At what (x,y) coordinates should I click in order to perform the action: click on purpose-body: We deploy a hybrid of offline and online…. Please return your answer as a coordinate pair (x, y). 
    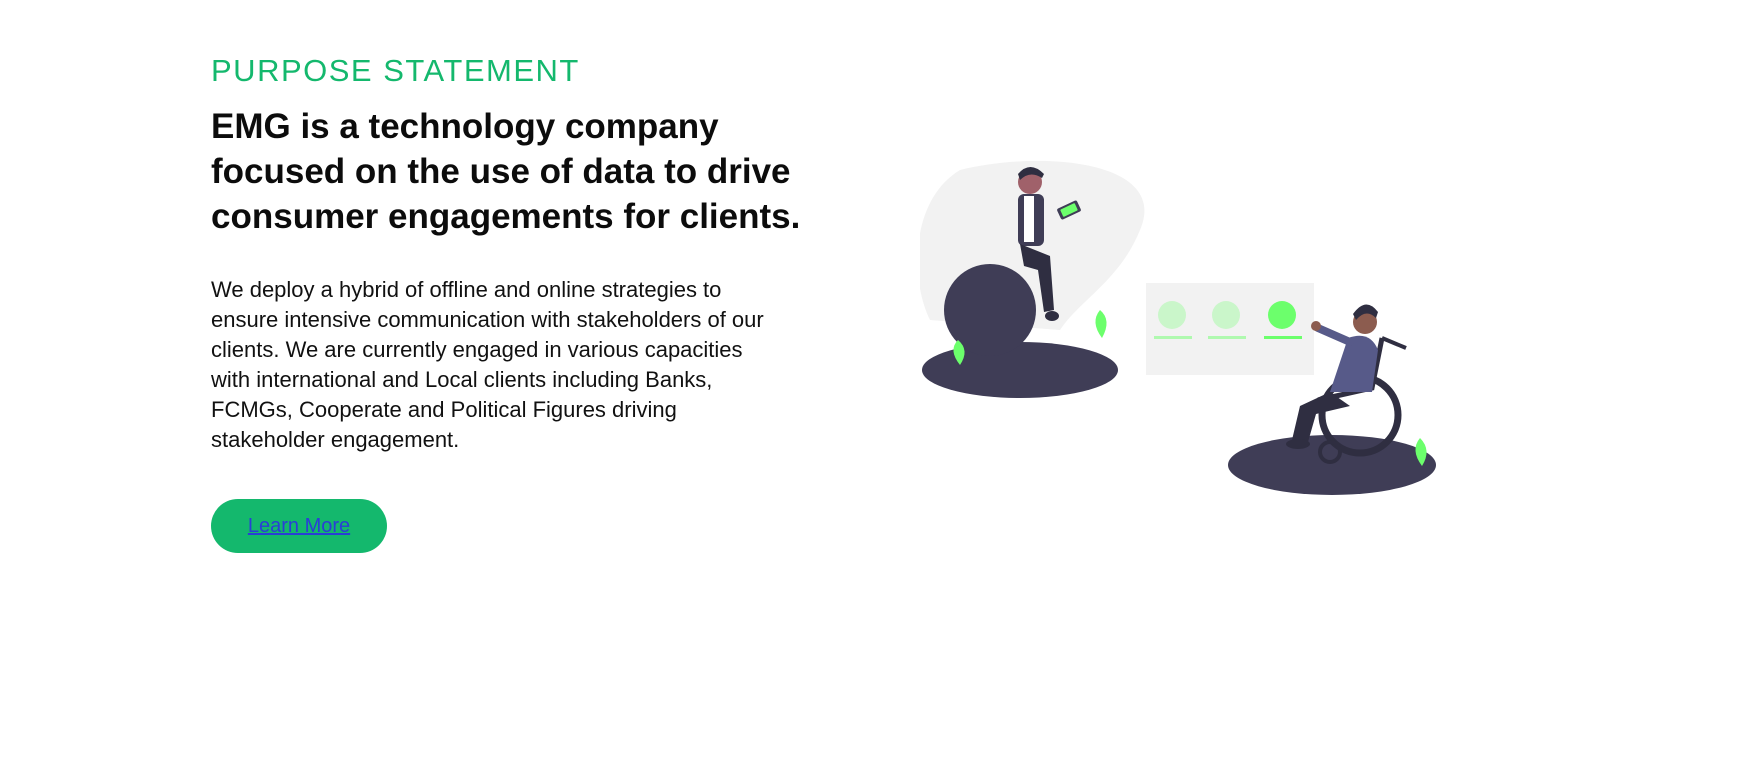
    Looking at the image, I should click on (487, 364).